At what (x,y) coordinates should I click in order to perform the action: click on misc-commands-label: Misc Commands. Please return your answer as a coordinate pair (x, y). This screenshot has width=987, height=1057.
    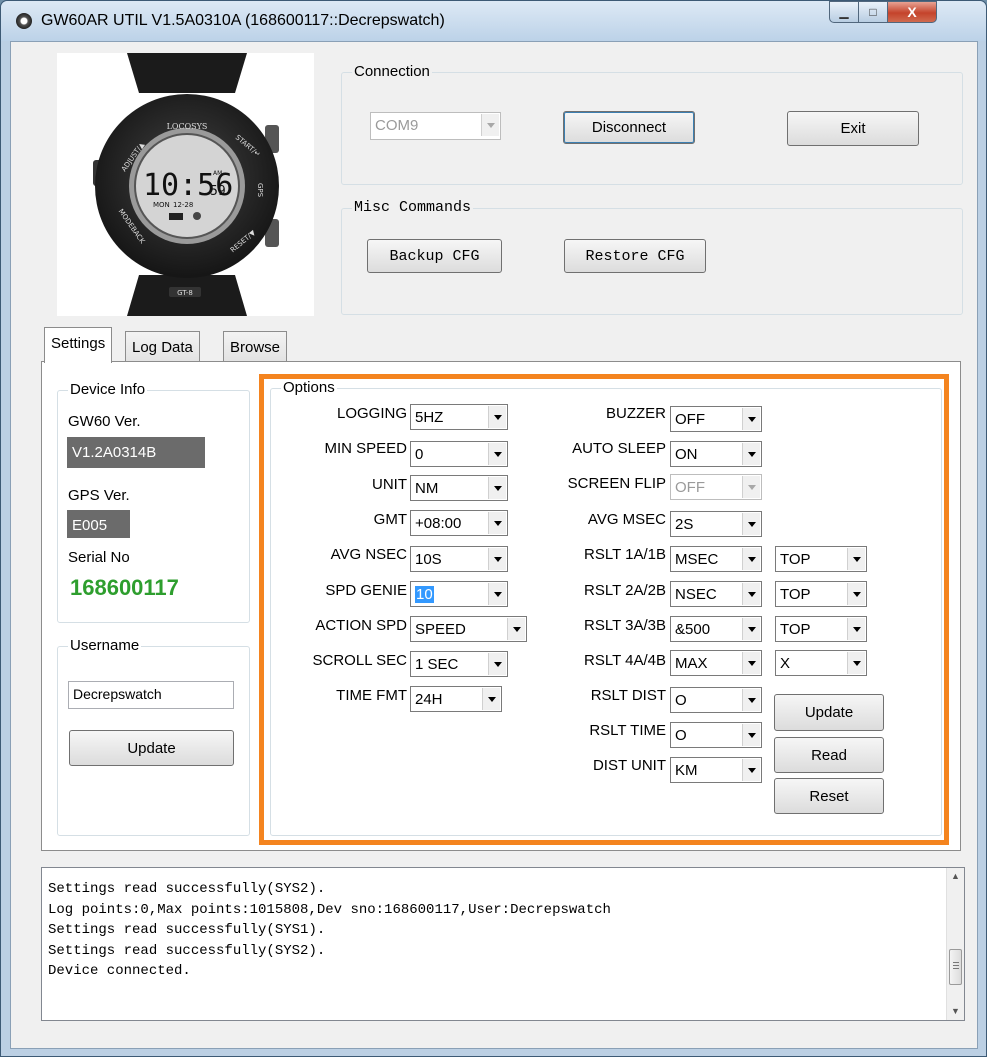
    Looking at the image, I should click on (413, 207).